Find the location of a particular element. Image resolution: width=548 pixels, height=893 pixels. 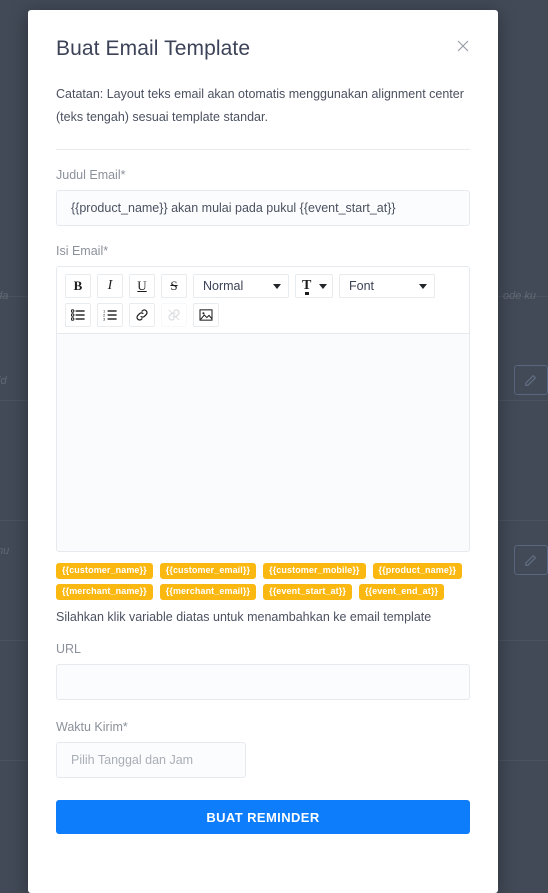

variable-chip: {{customer_name}} is located at coordinates (104, 571).